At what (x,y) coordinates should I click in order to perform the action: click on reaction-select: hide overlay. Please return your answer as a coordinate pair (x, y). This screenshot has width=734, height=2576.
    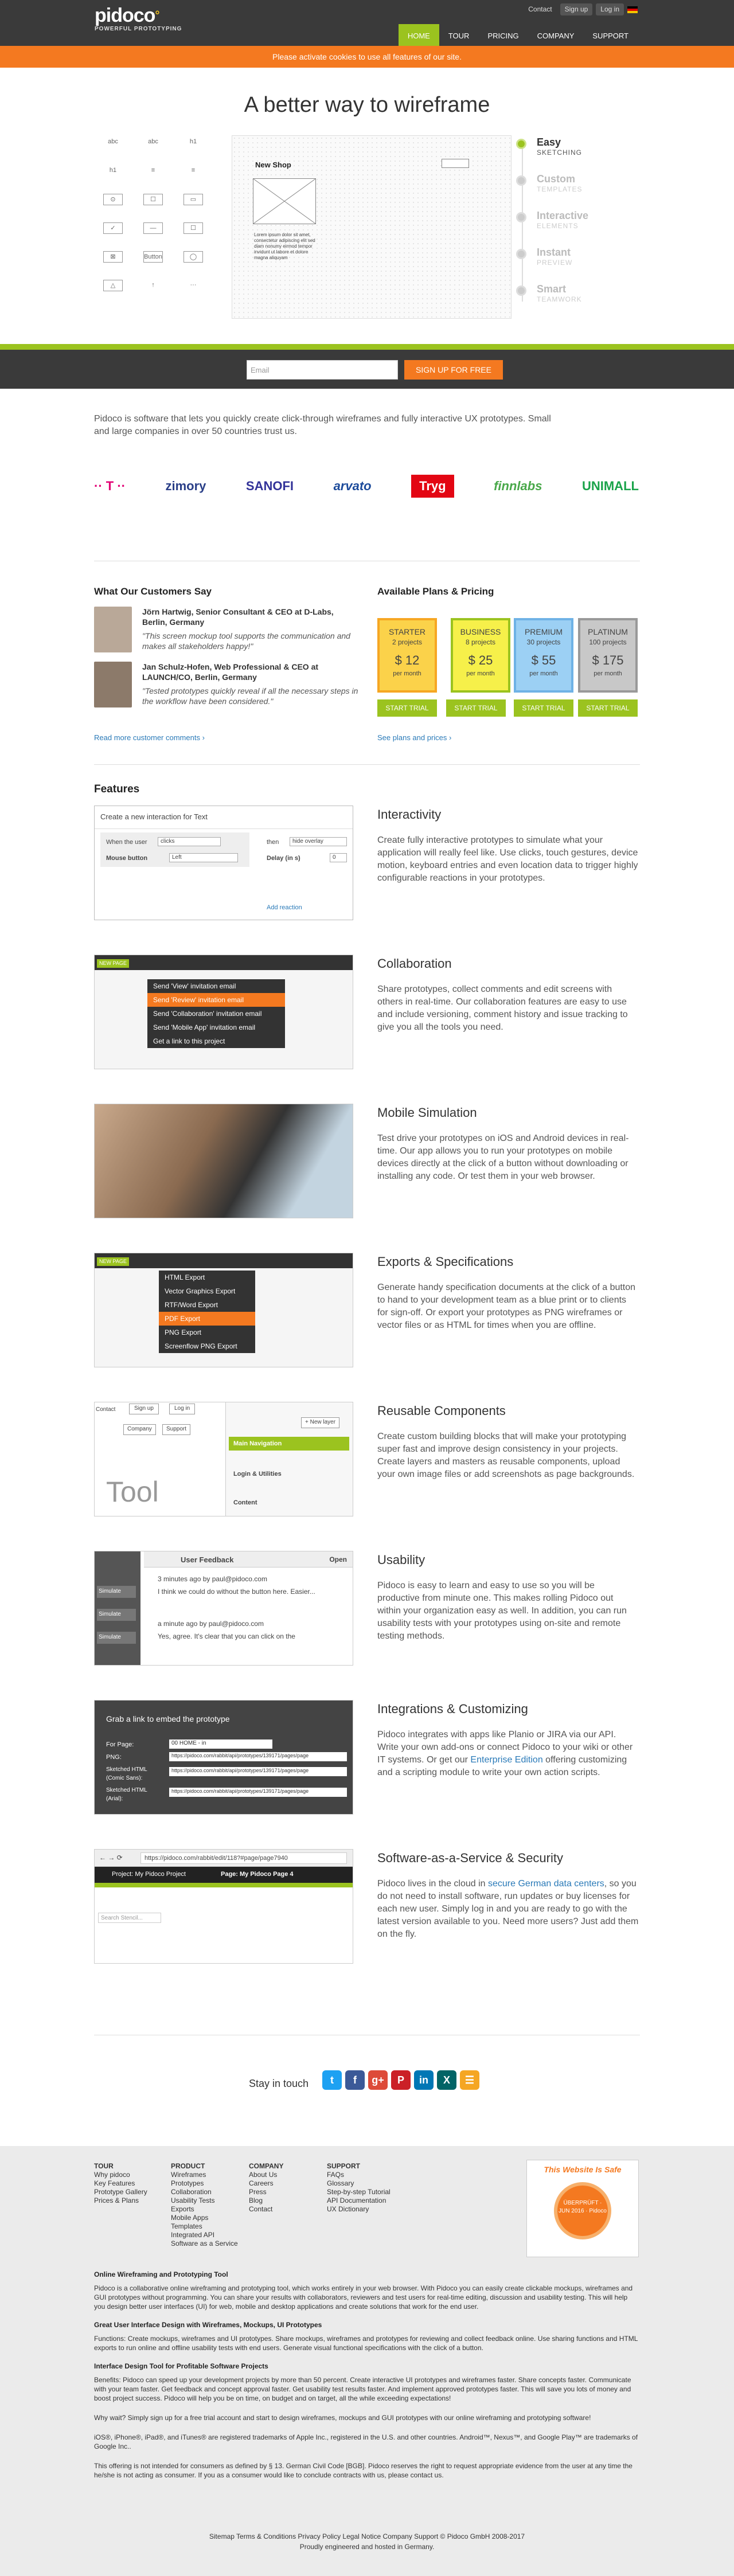
    Looking at the image, I should click on (319, 841).